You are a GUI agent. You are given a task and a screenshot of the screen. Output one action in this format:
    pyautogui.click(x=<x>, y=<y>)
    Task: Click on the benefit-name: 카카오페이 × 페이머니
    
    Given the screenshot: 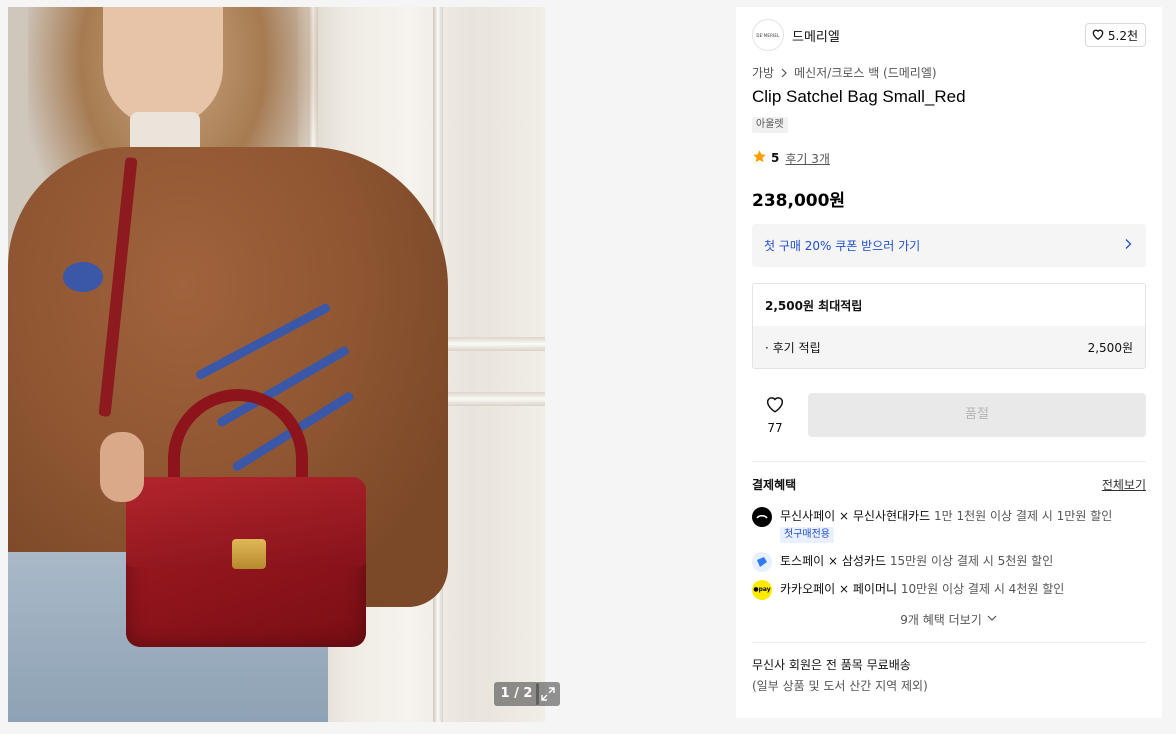 What is the action you would take?
    pyautogui.click(x=839, y=589)
    